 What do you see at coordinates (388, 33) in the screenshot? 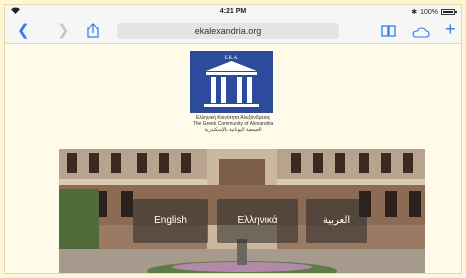
I see `bookmarks-icon` at bounding box center [388, 33].